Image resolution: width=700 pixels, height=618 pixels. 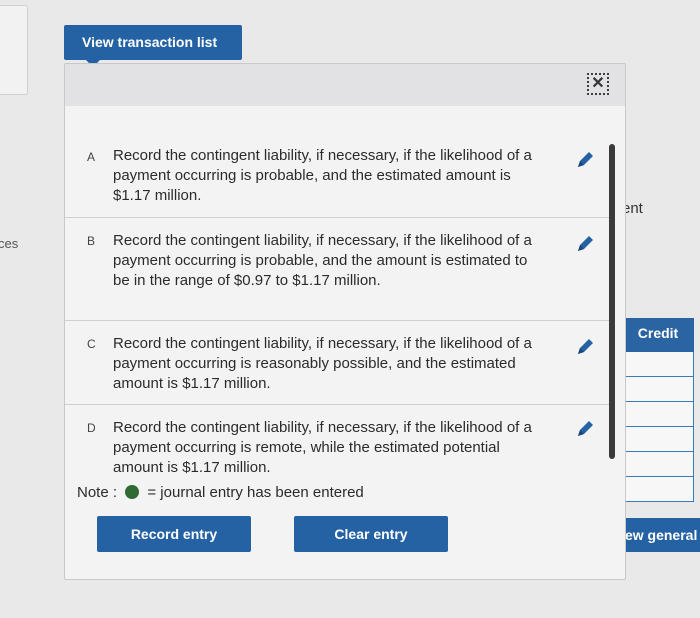 What do you see at coordinates (91, 157) in the screenshot?
I see `item-letter: A` at bounding box center [91, 157].